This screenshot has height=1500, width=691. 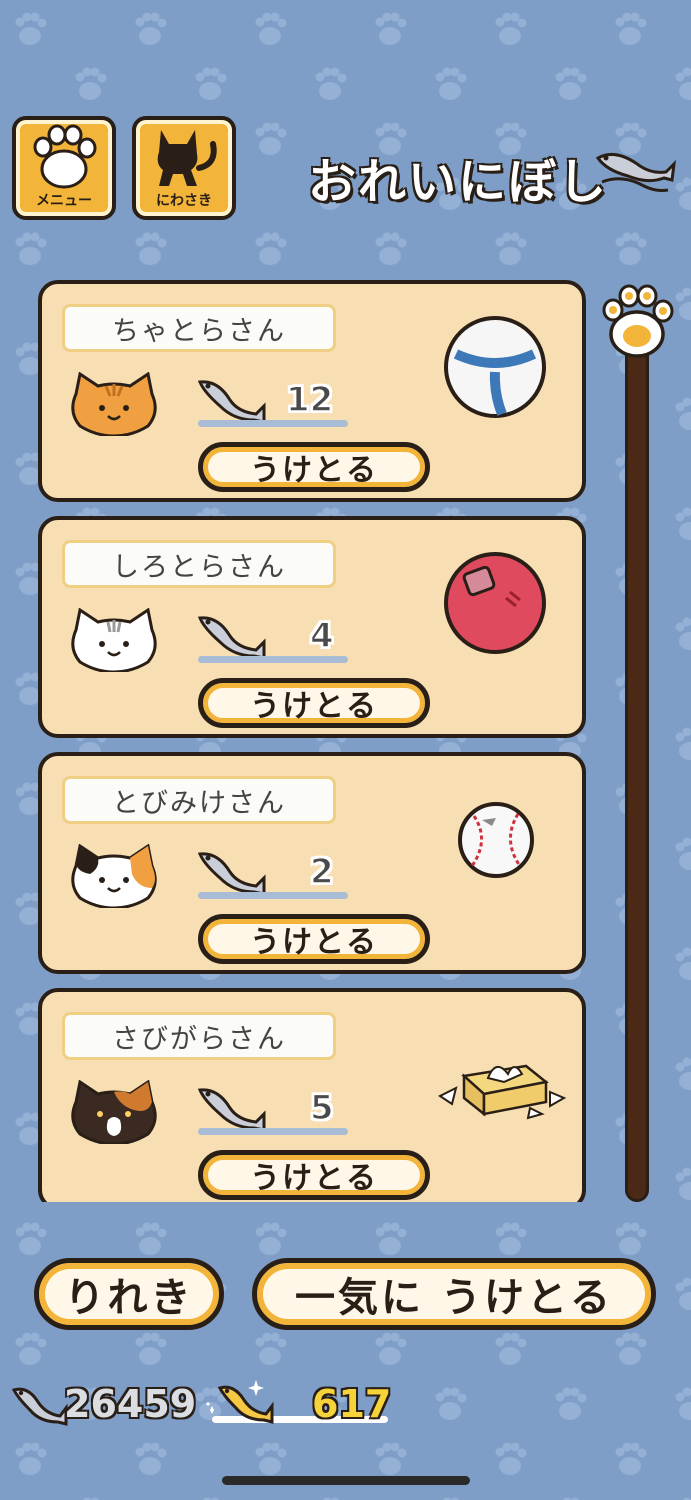 What do you see at coordinates (495, 367) in the screenshot?
I see `blue-ball-icon` at bounding box center [495, 367].